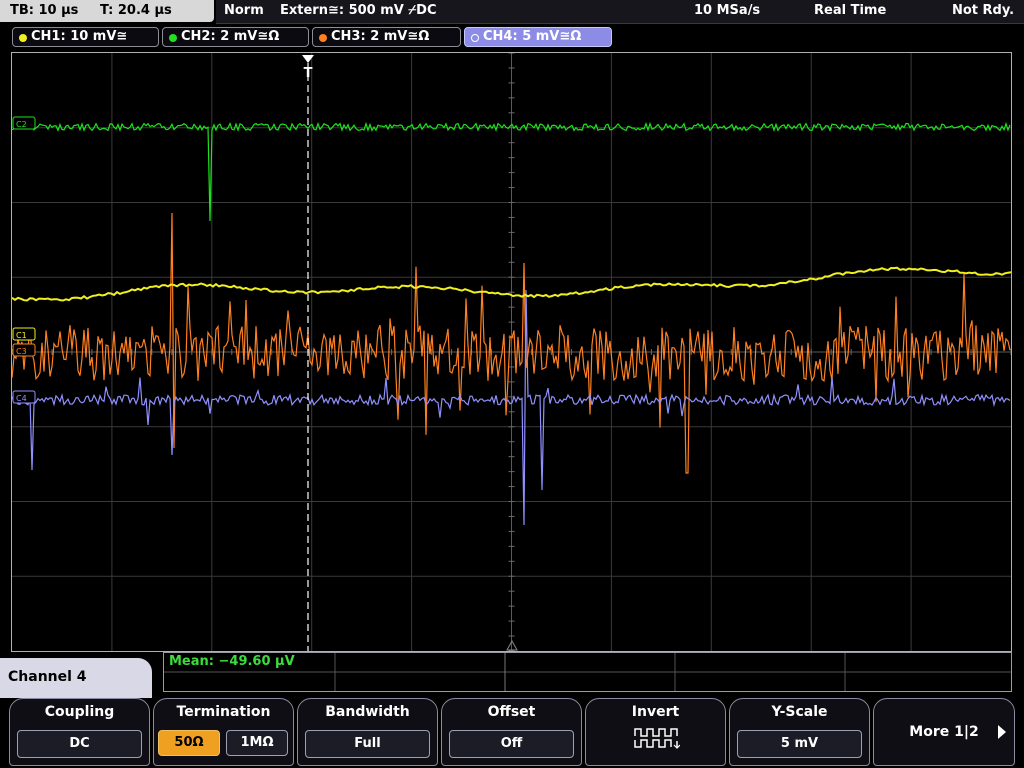 This screenshot has width=1024, height=768. I want to click on coupling-softkey: Coupling DC, so click(79, 732).